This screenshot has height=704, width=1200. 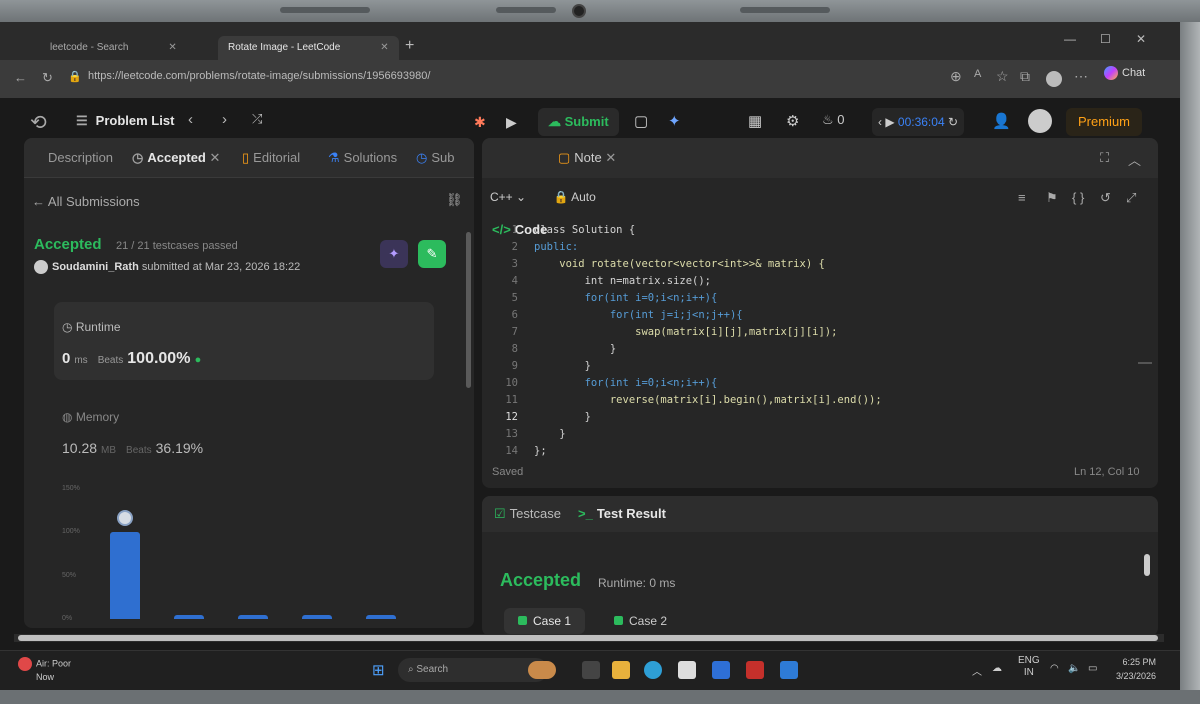 I want to click on vscode-icon, so click(x=721, y=670).